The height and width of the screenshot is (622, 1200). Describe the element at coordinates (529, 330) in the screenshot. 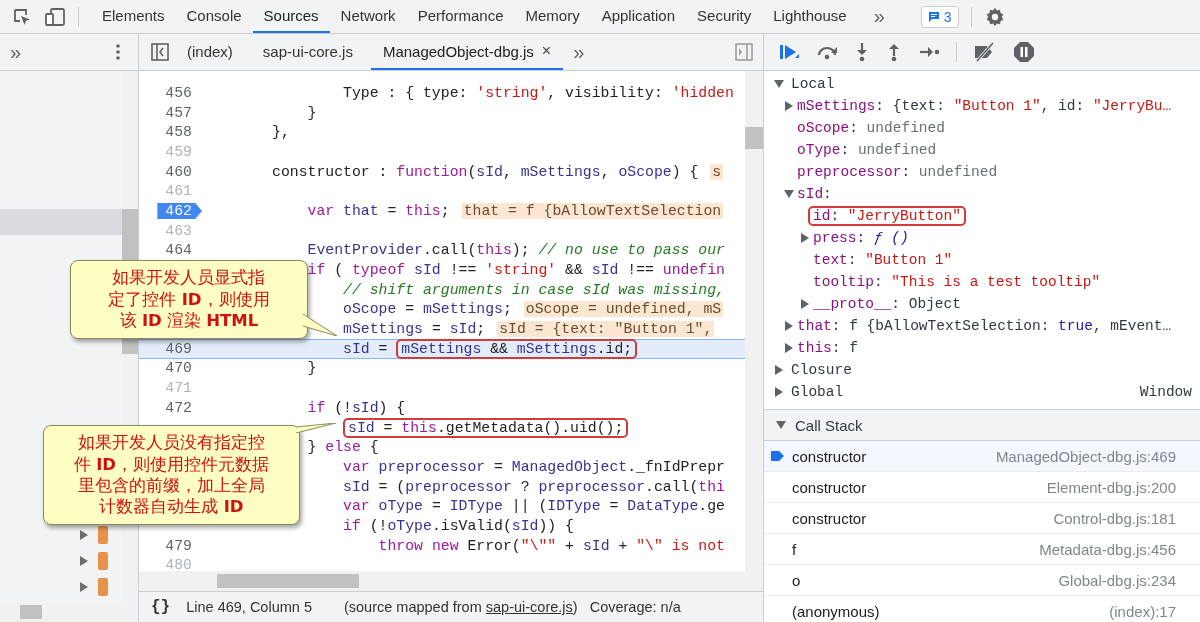

I see `code-line: mSettings = sId; sId = {text: "Button 1",` at that location.